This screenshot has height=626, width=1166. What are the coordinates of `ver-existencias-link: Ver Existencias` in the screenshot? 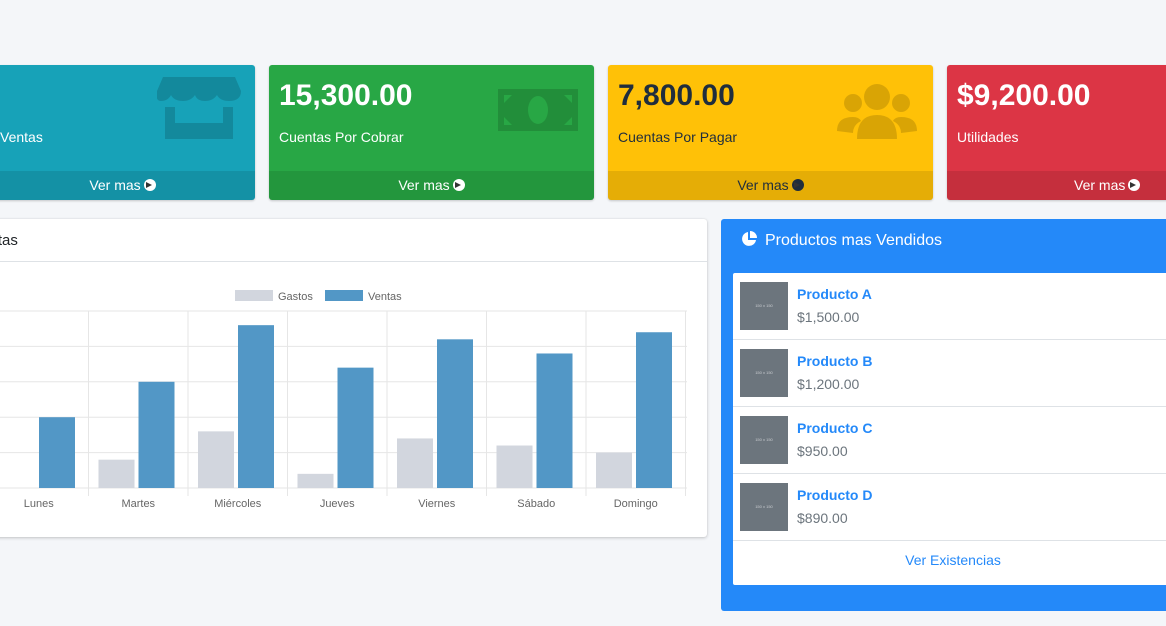 It's located at (949, 560).